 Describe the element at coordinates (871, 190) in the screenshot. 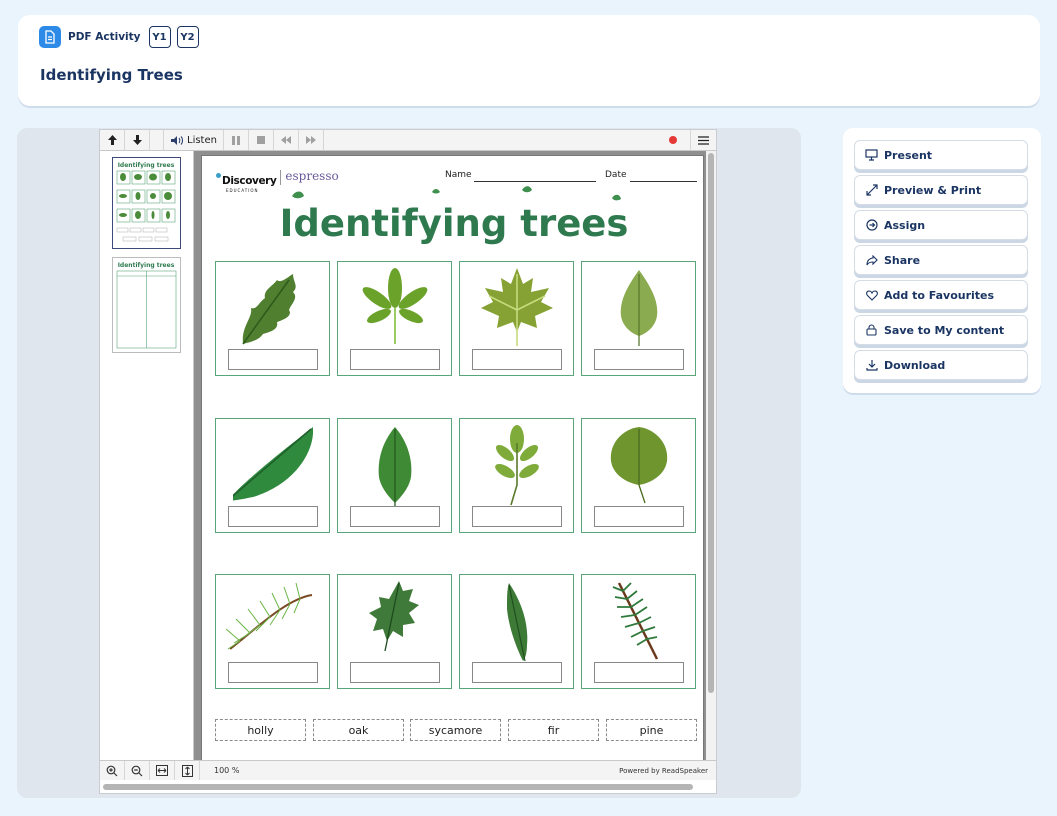

I see `expand-icon` at that location.